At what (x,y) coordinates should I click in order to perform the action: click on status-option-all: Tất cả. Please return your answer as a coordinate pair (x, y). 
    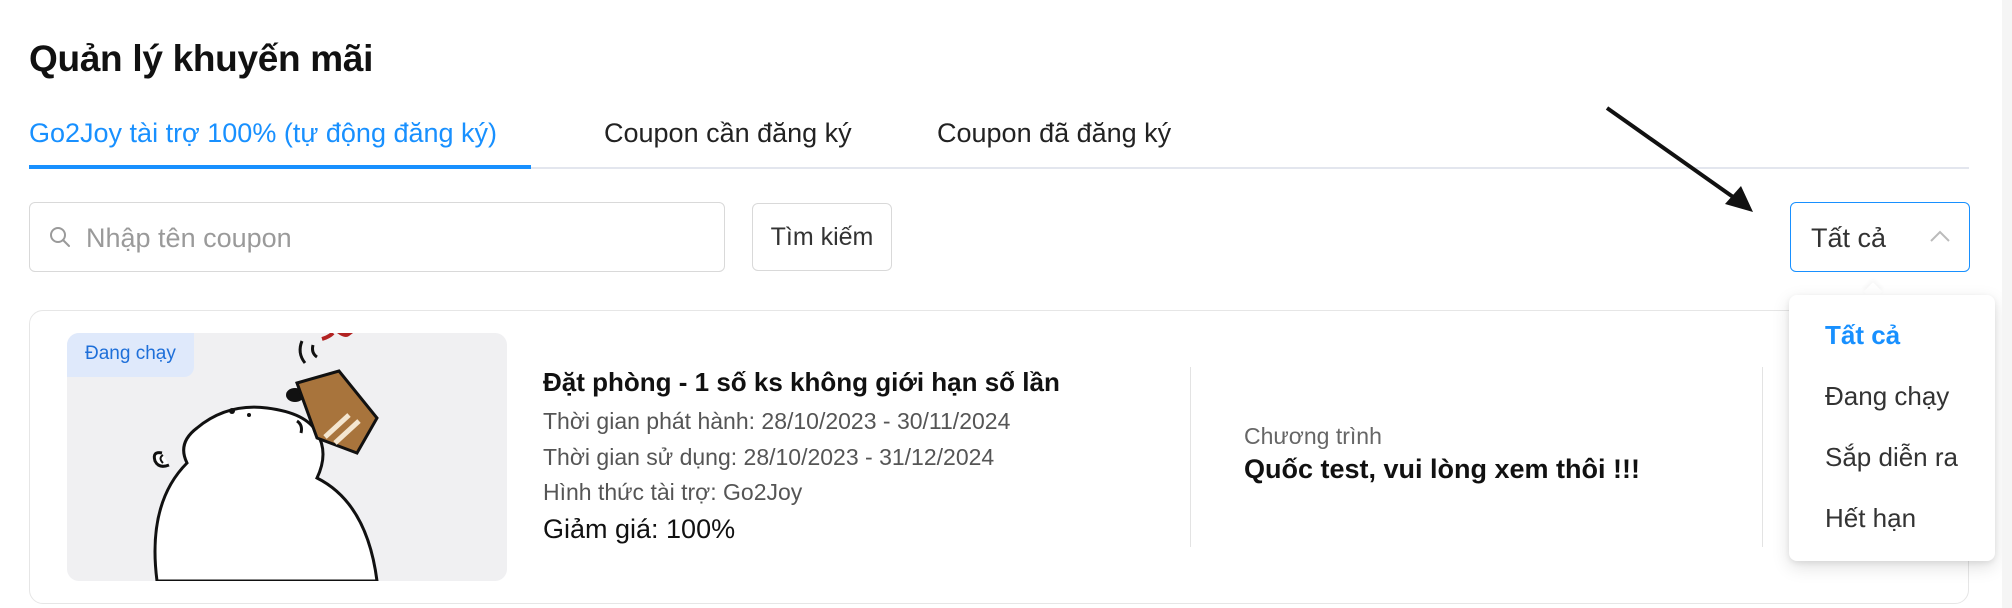
    Looking at the image, I should click on (1862, 335).